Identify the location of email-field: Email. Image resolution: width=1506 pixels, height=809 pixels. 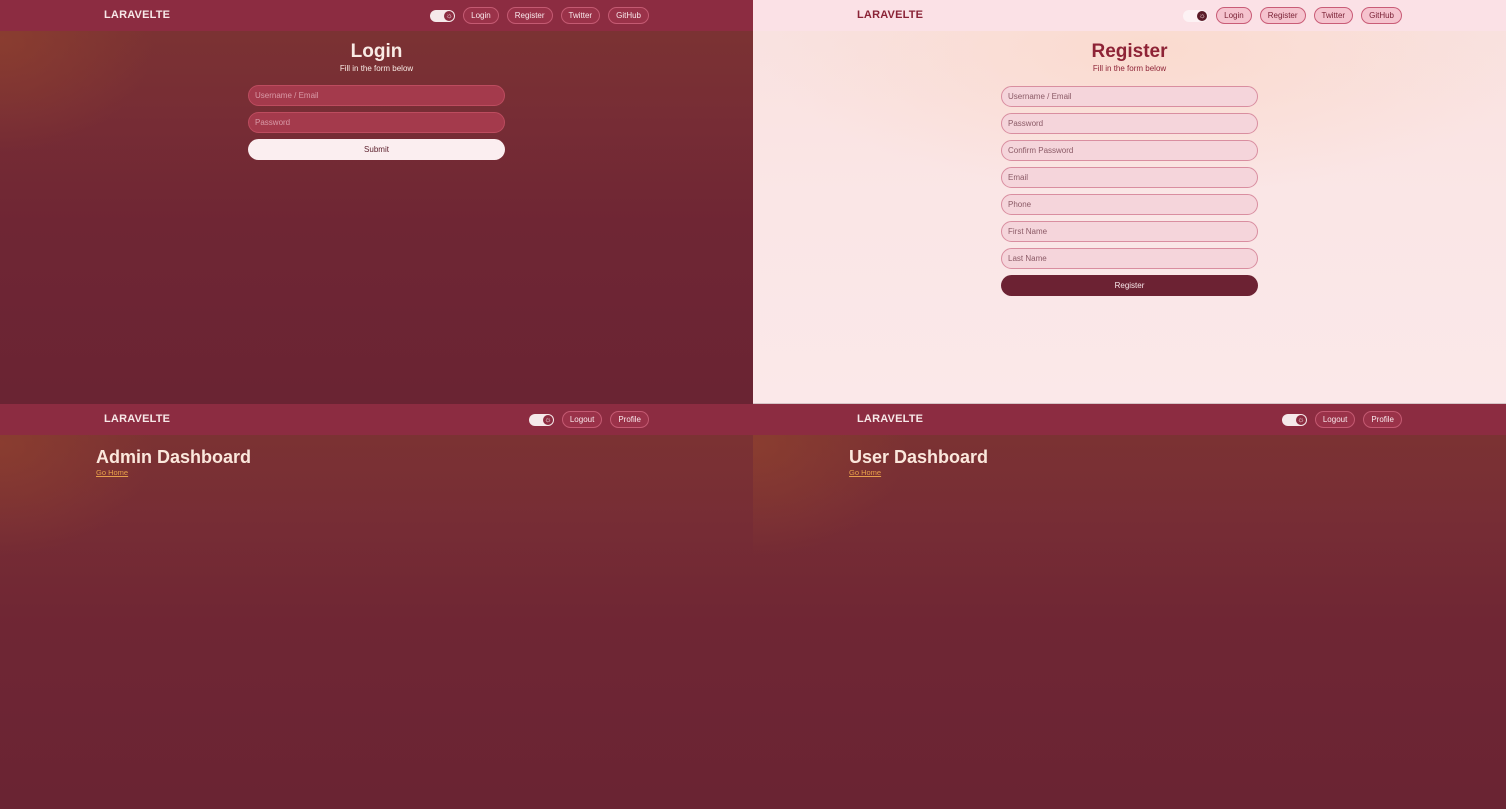
(1129, 177).